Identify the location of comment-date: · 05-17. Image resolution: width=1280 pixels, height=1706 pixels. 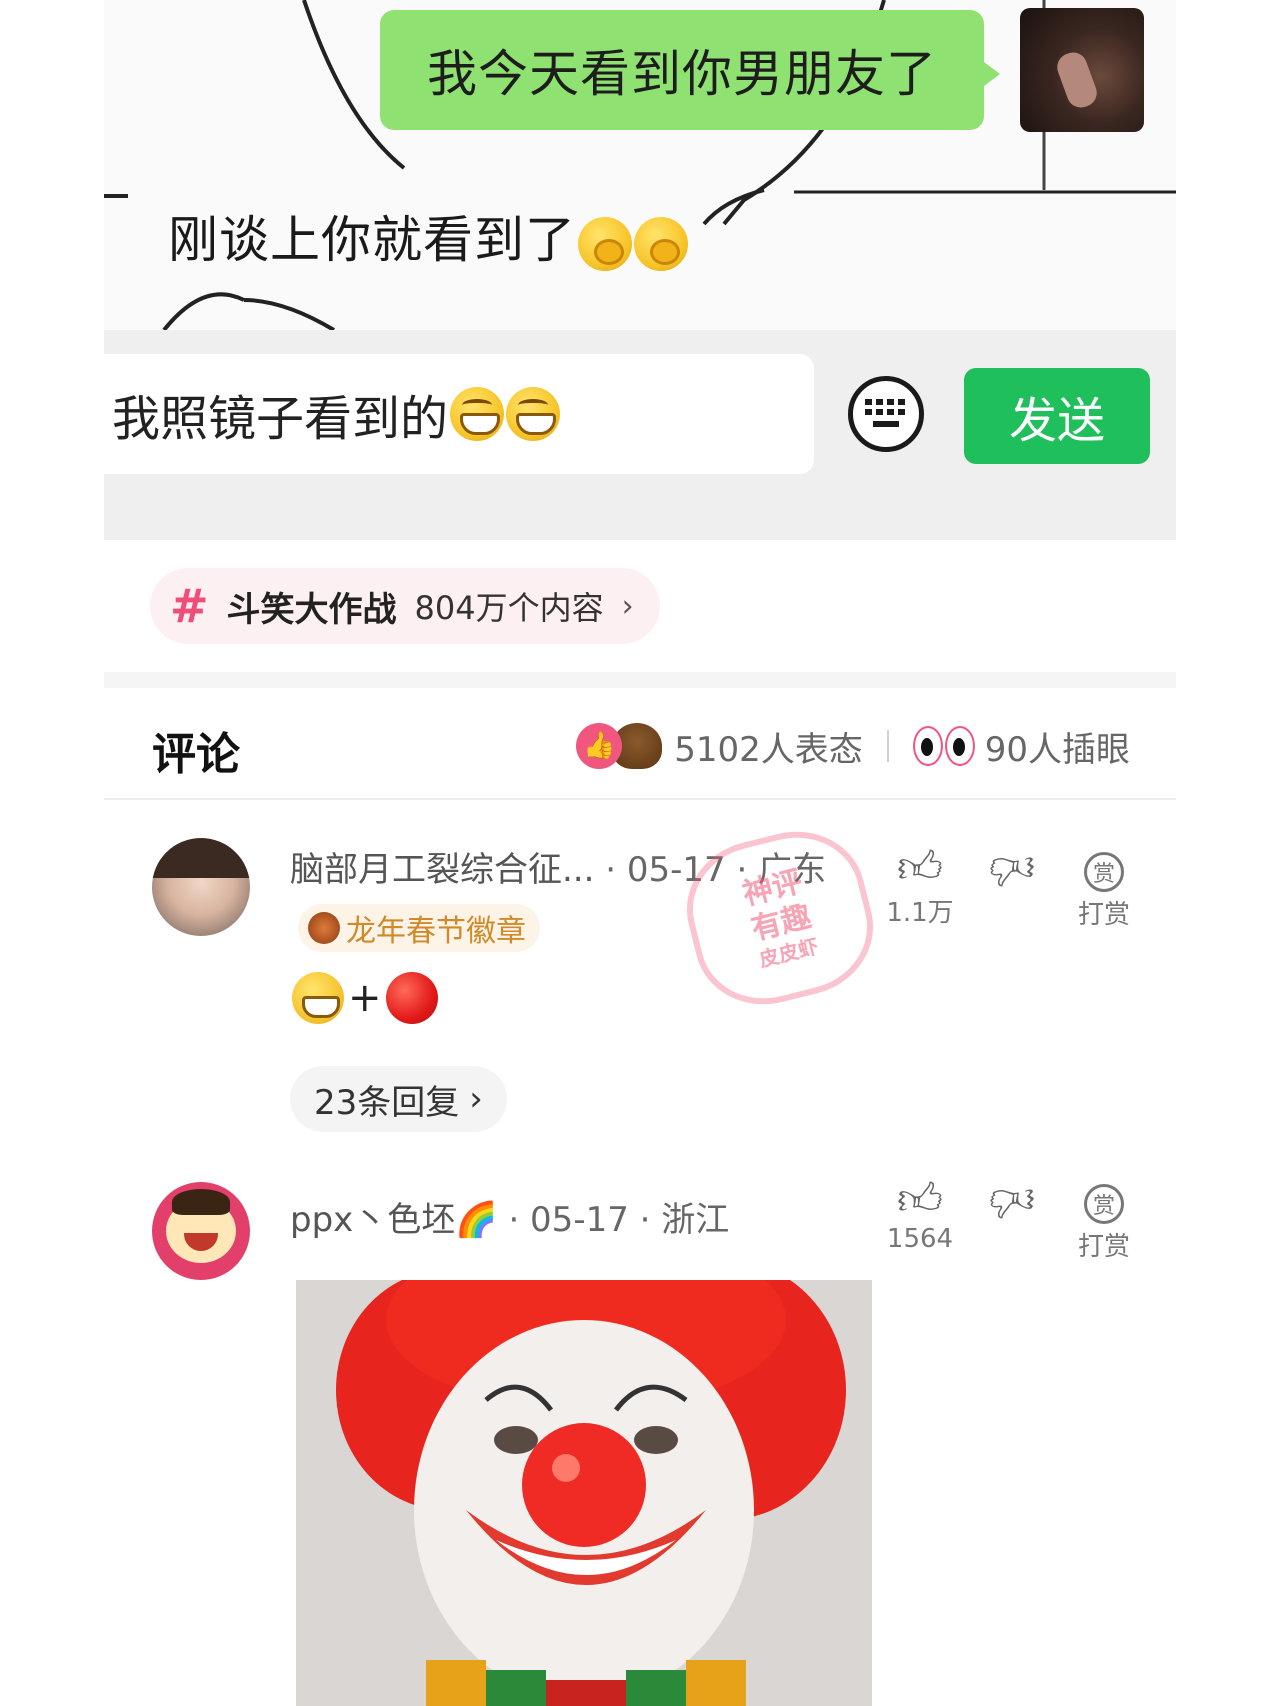
(568, 1220).